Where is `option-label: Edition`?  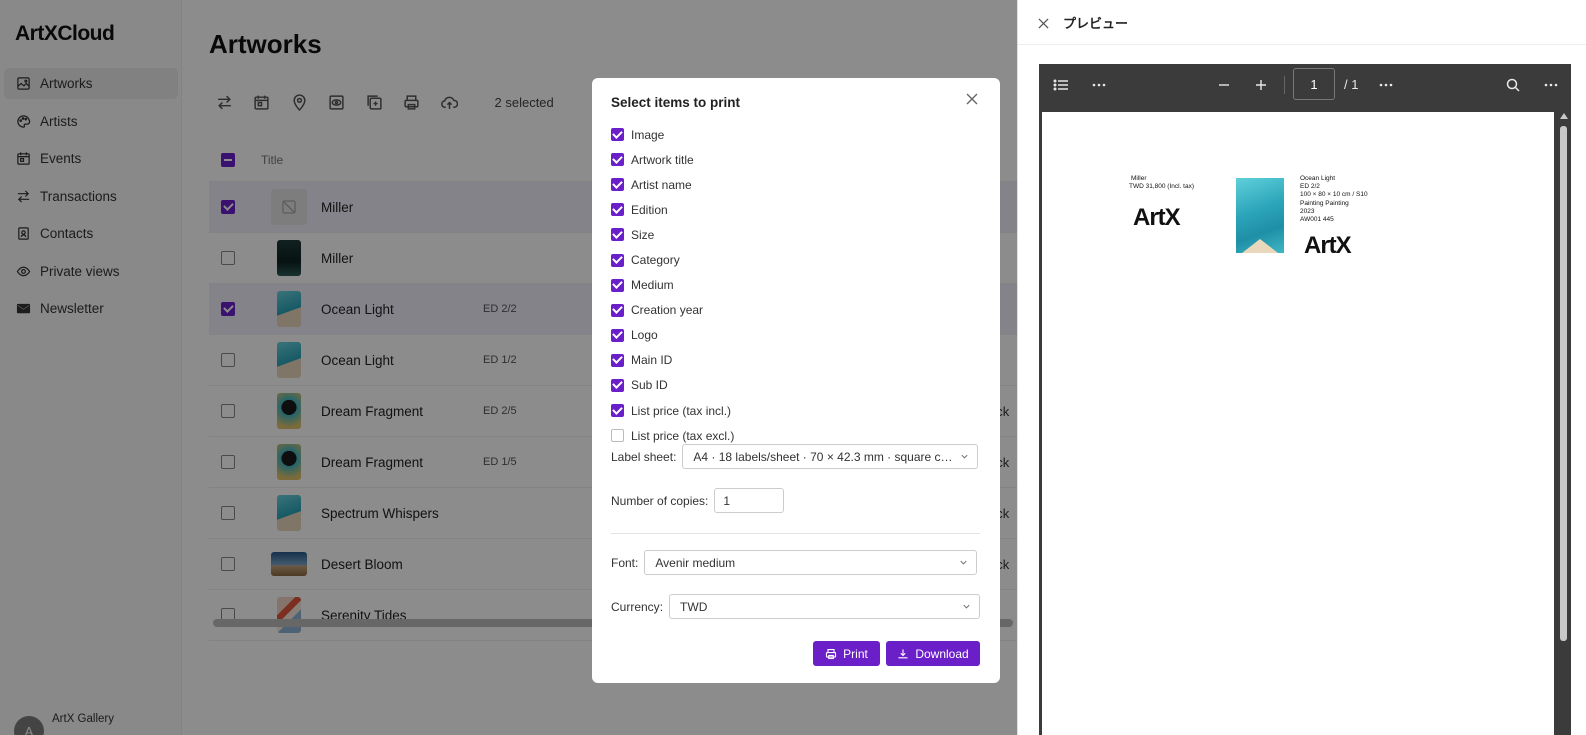
option-label: Edition is located at coordinates (649, 209).